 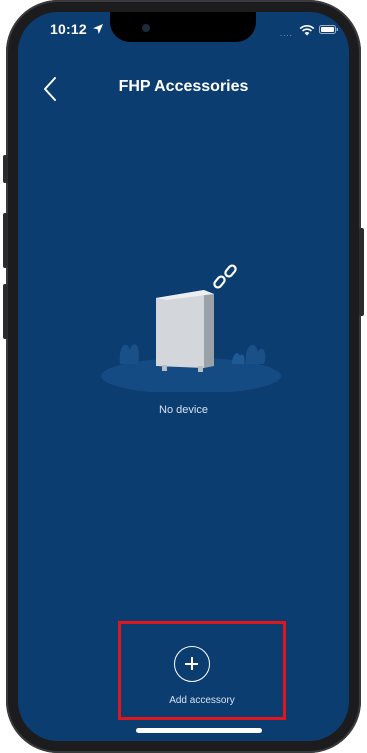 I want to click on empty-state-message: No device, so click(x=183, y=410).